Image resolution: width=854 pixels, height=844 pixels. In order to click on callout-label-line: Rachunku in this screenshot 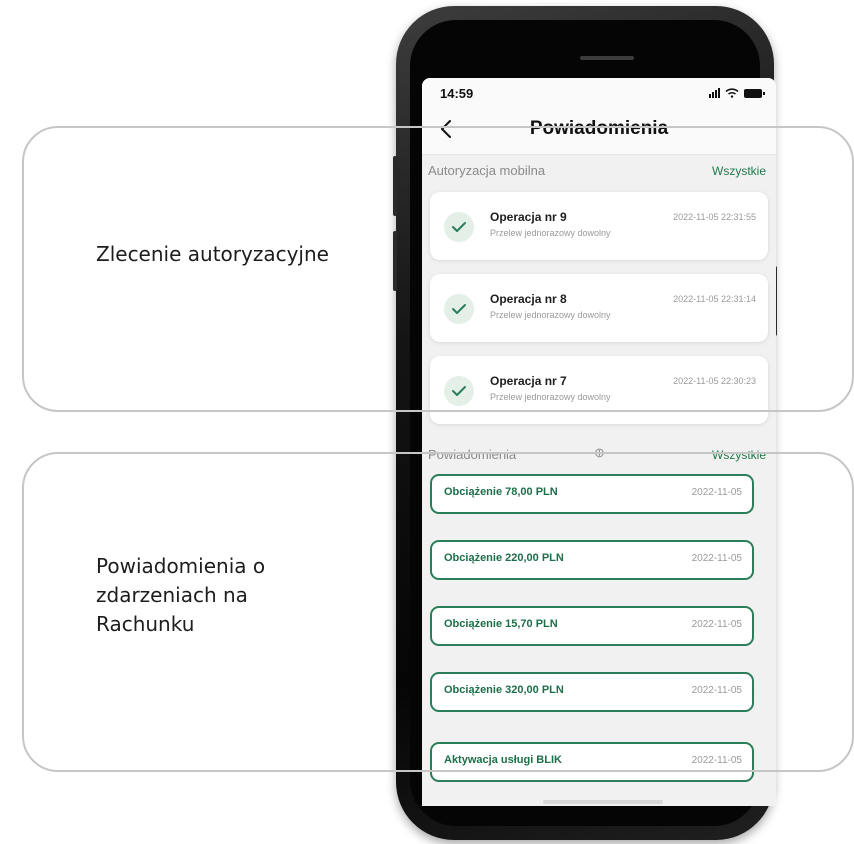, I will do `click(145, 624)`.